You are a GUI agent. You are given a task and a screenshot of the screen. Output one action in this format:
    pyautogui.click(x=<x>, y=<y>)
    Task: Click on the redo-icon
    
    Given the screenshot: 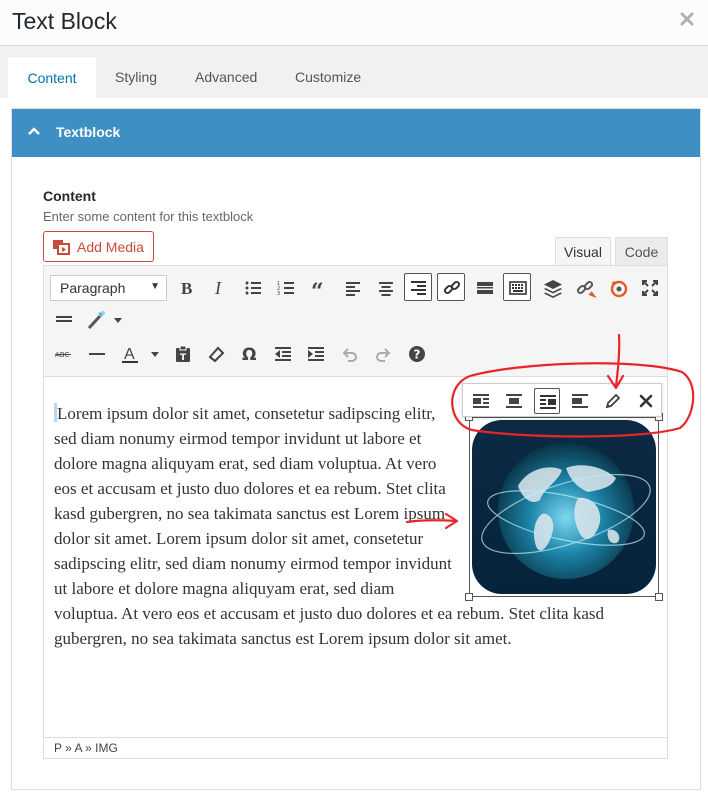 What is the action you would take?
    pyautogui.click(x=383, y=354)
    